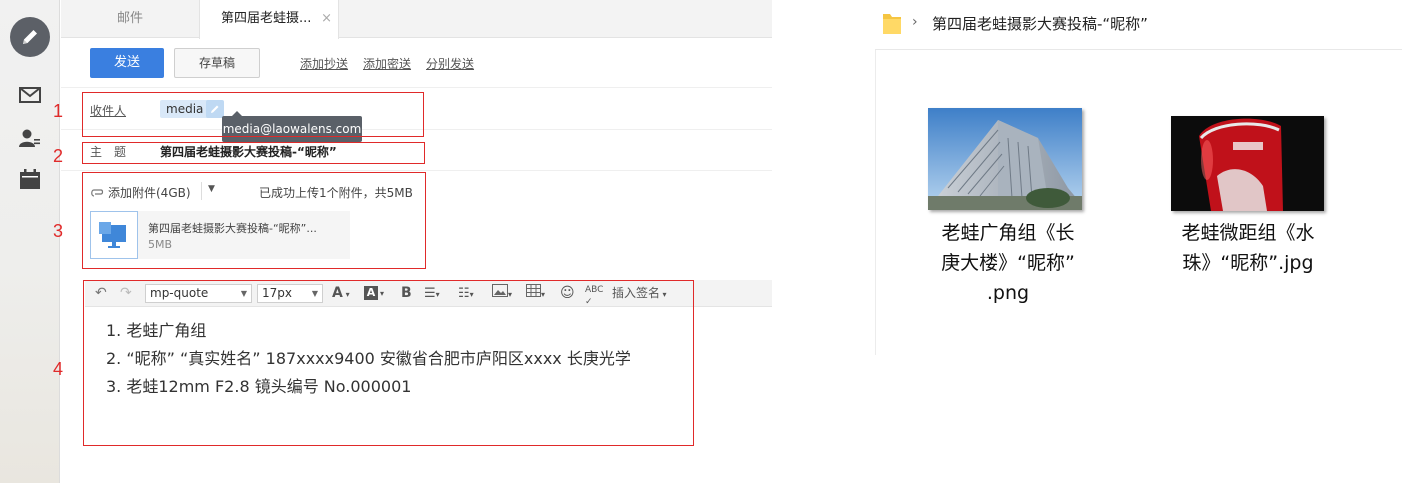  Describe the element at coordinates (217, 63) in the screenshot. I see `save-draft-button: 存草稿` at that location.